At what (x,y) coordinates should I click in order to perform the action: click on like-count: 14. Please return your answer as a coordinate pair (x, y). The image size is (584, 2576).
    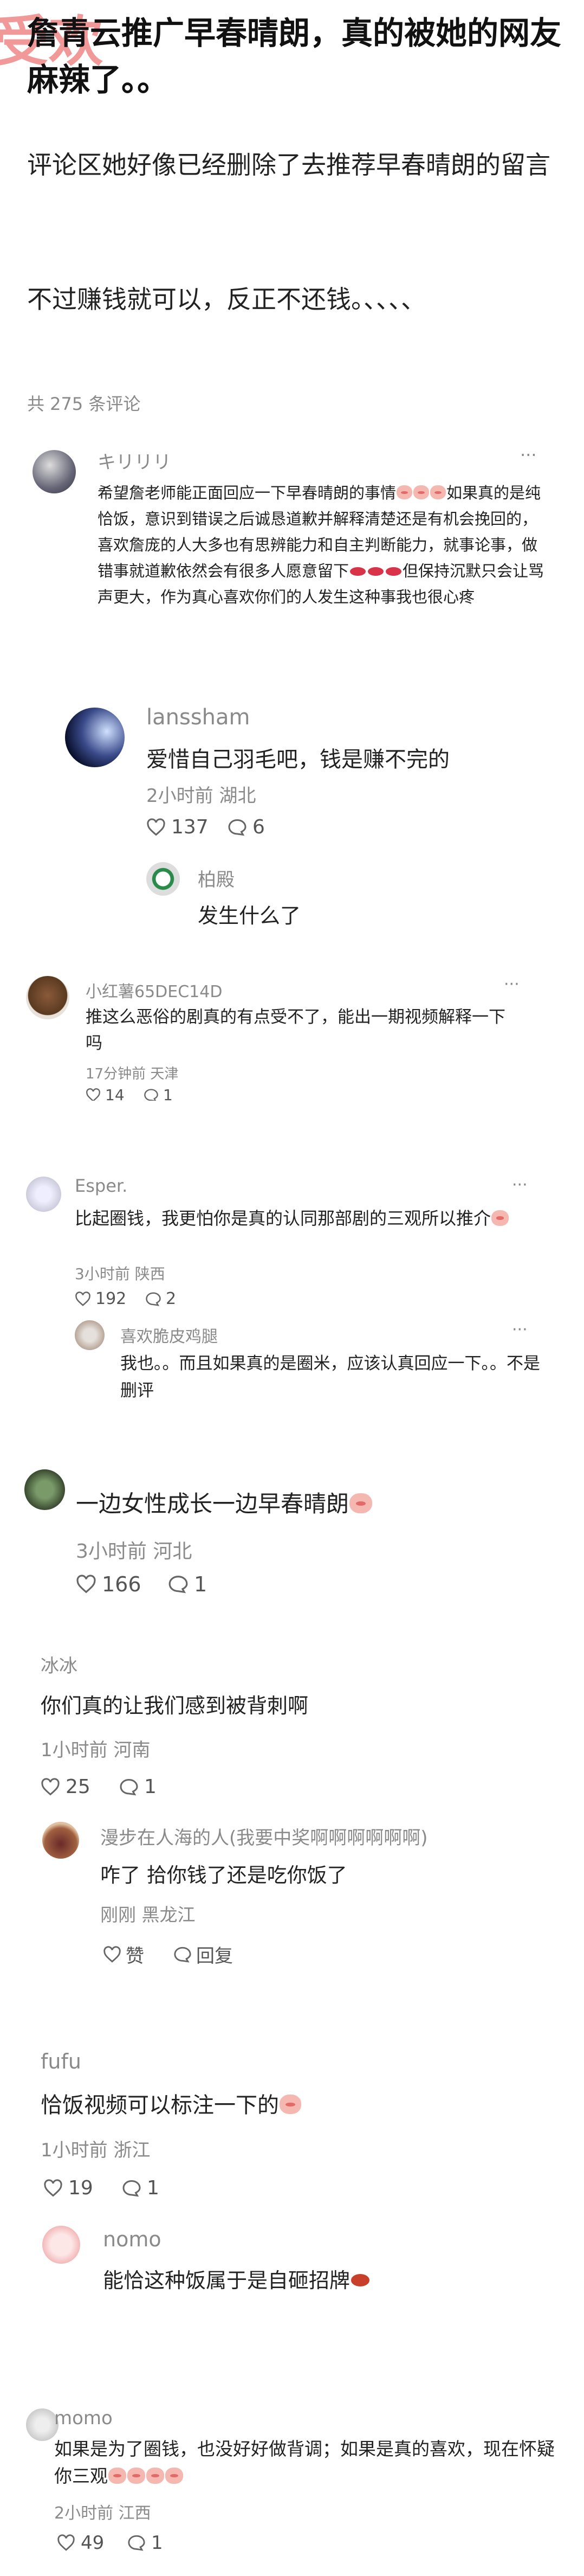
    Looking at the image, I should click on (115, 1093).